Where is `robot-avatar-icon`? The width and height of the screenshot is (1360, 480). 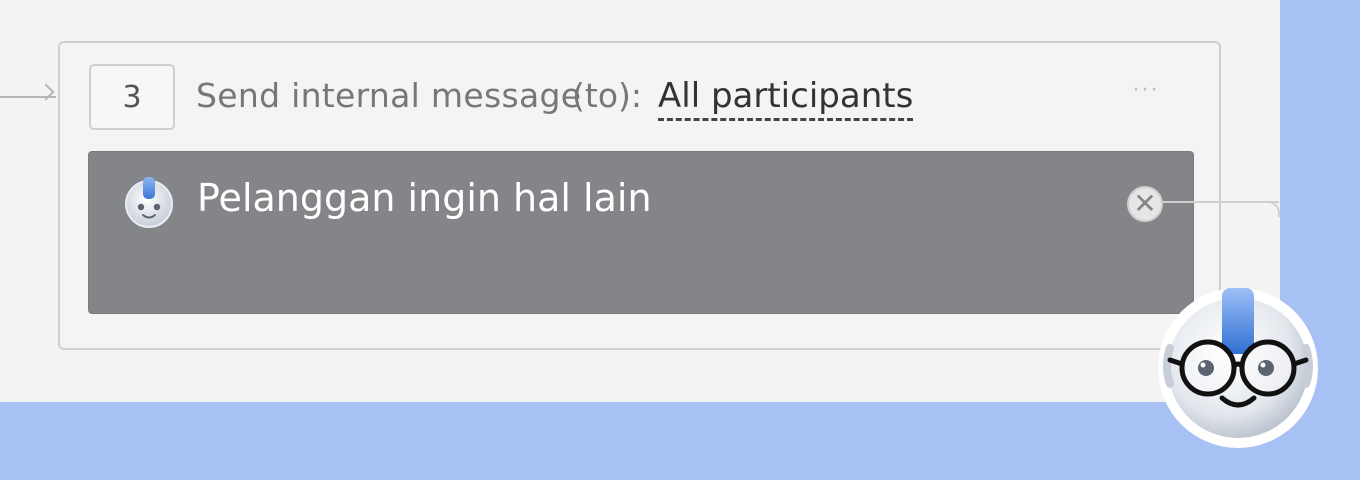 robot-avatar-icon is located at coordinates (149, 202).